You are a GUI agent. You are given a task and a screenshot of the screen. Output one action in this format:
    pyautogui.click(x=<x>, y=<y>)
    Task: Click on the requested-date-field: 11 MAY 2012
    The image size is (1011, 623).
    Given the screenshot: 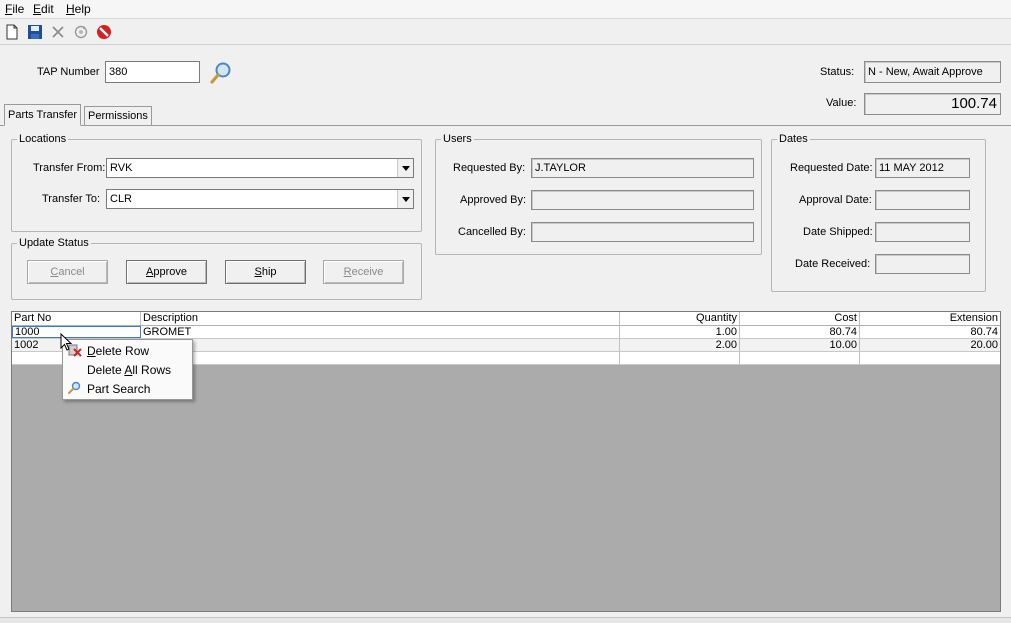 What is the action you would take?
    pyautogui.click(x=922, y=168)
    